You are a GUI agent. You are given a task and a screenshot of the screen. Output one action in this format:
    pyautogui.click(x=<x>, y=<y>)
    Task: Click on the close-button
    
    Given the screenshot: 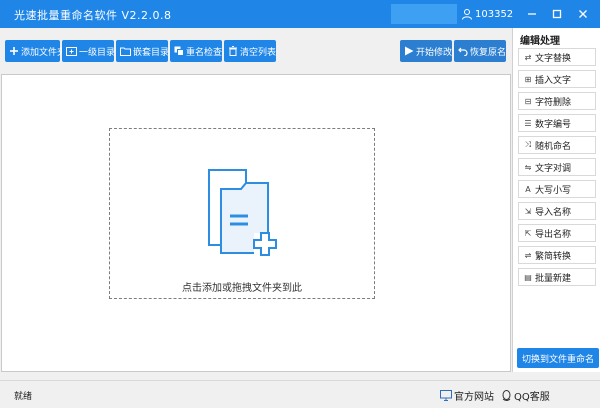 What is the action you would take?
    pyautogui.click(x=583, y=14)
    